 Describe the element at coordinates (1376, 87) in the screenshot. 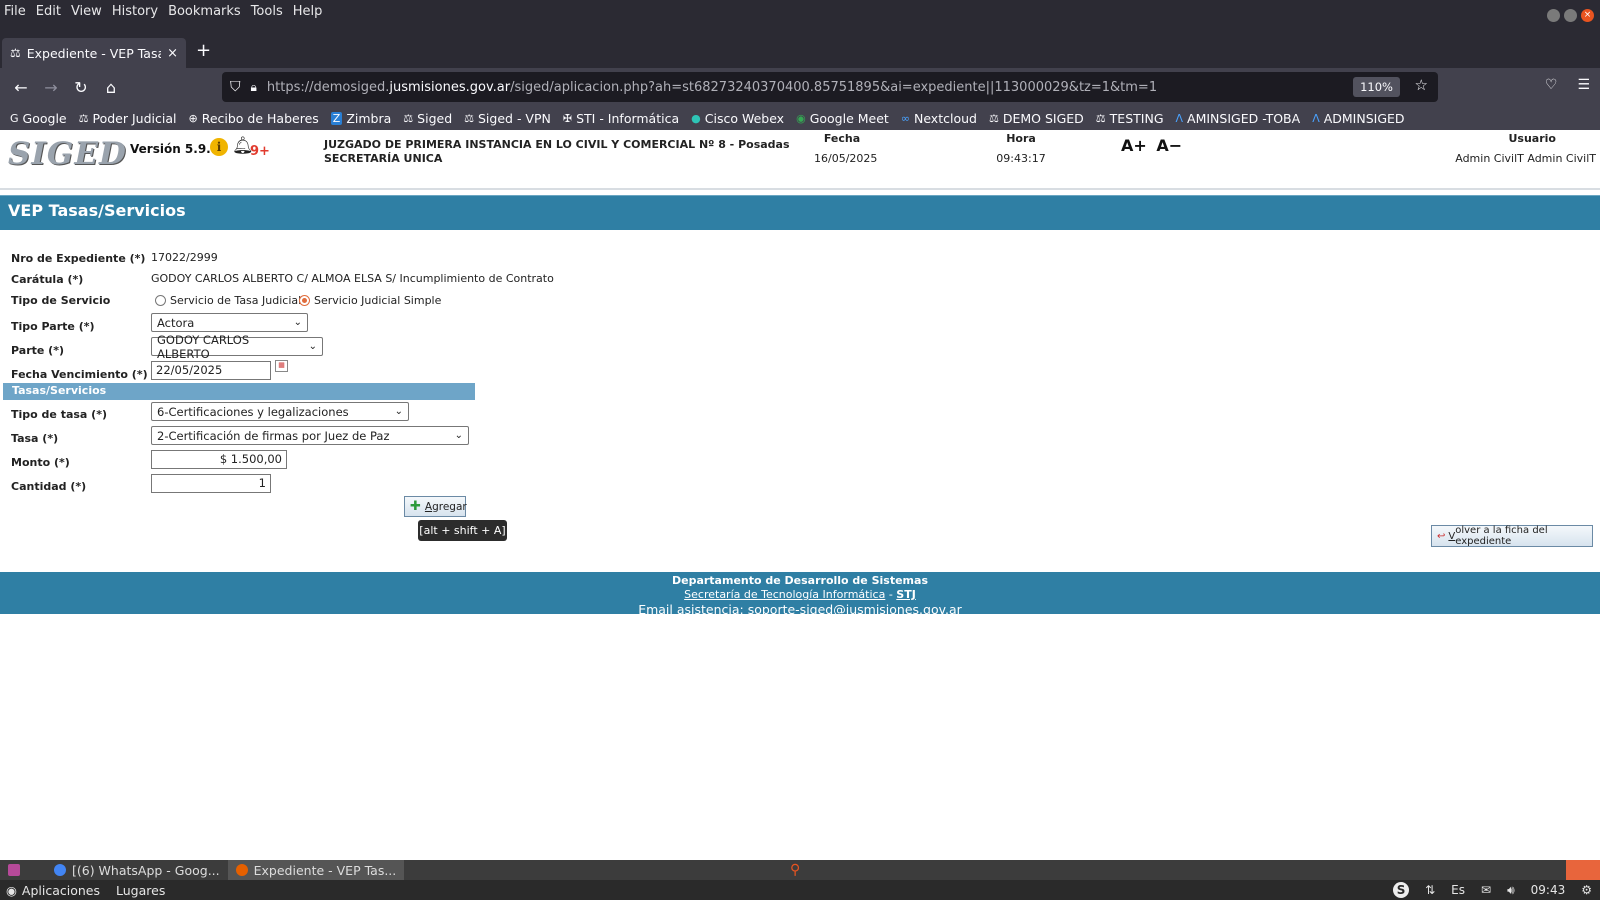

I see `zoom-level: 110%` at that location.